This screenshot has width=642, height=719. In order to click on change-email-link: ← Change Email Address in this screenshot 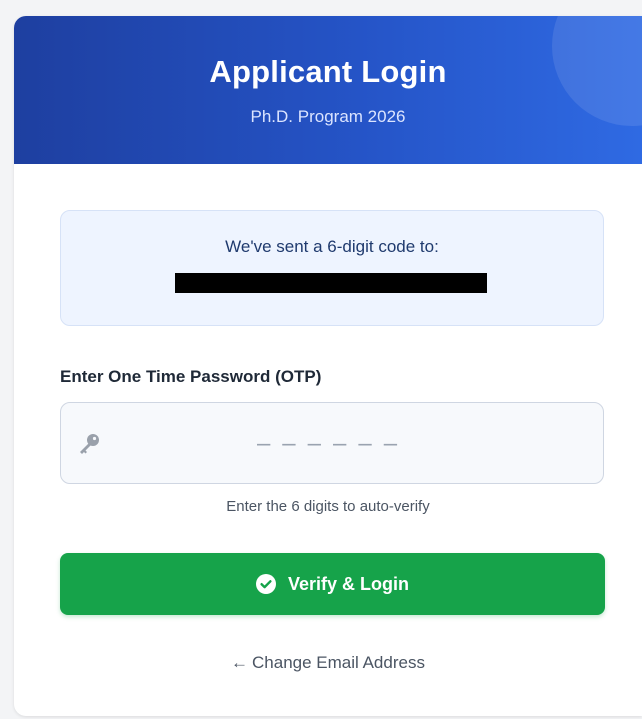, I will do `click(328, 663)`.